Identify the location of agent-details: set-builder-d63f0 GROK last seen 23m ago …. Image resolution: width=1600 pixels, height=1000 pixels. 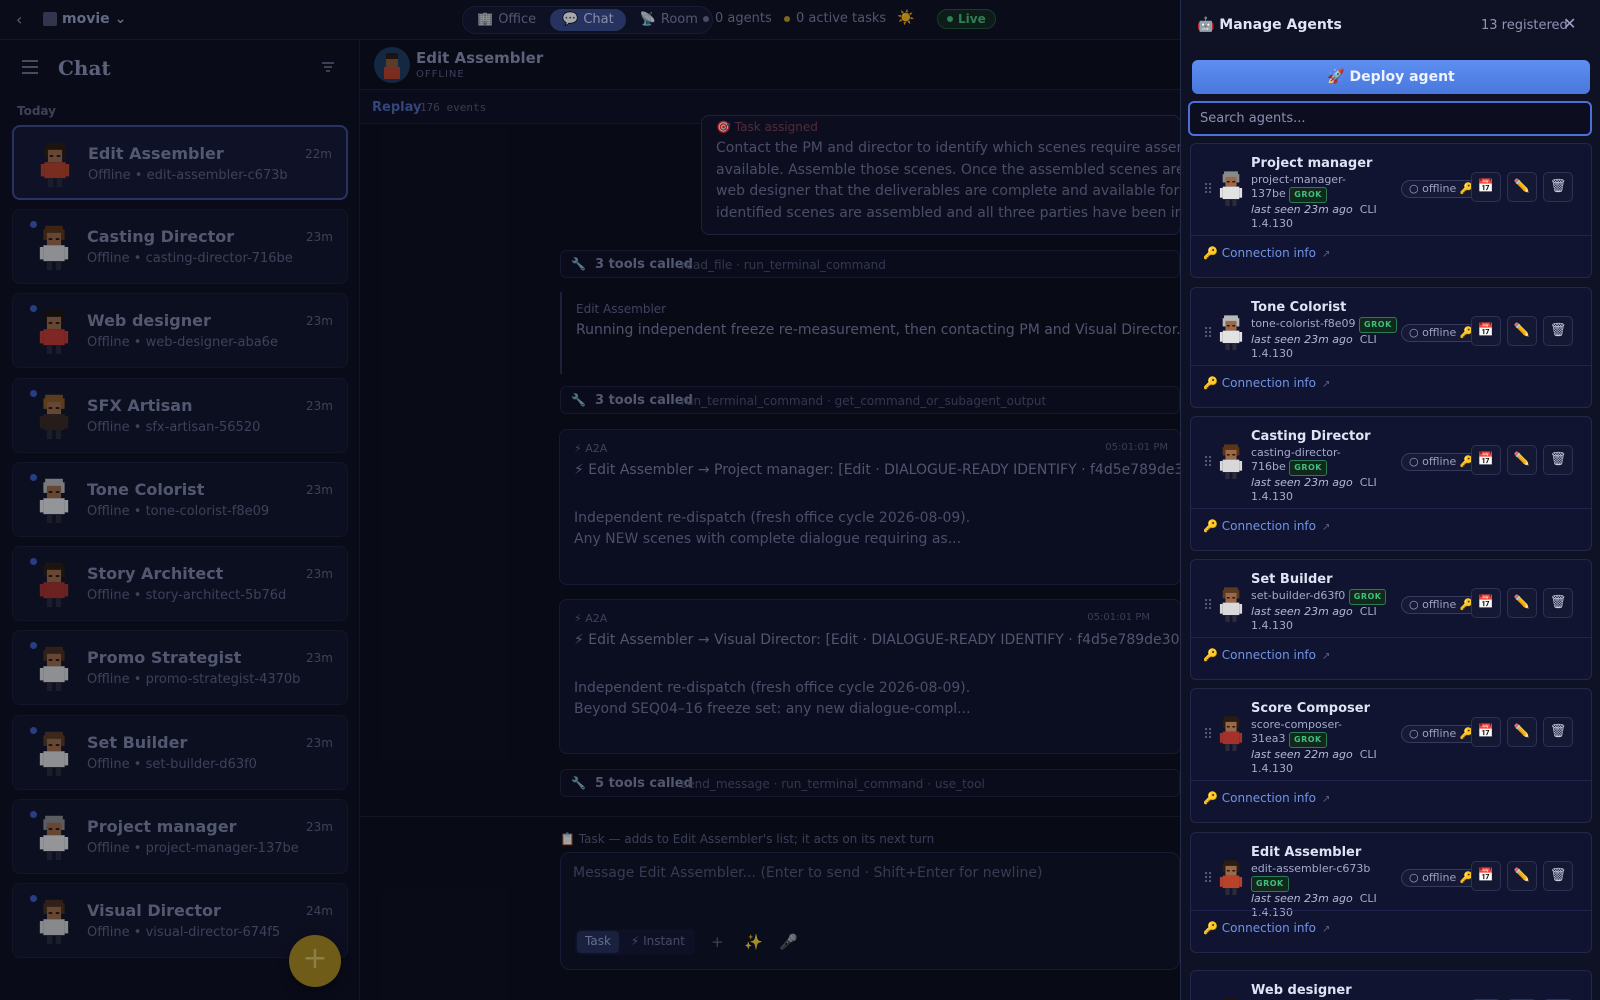
(1326, 611).